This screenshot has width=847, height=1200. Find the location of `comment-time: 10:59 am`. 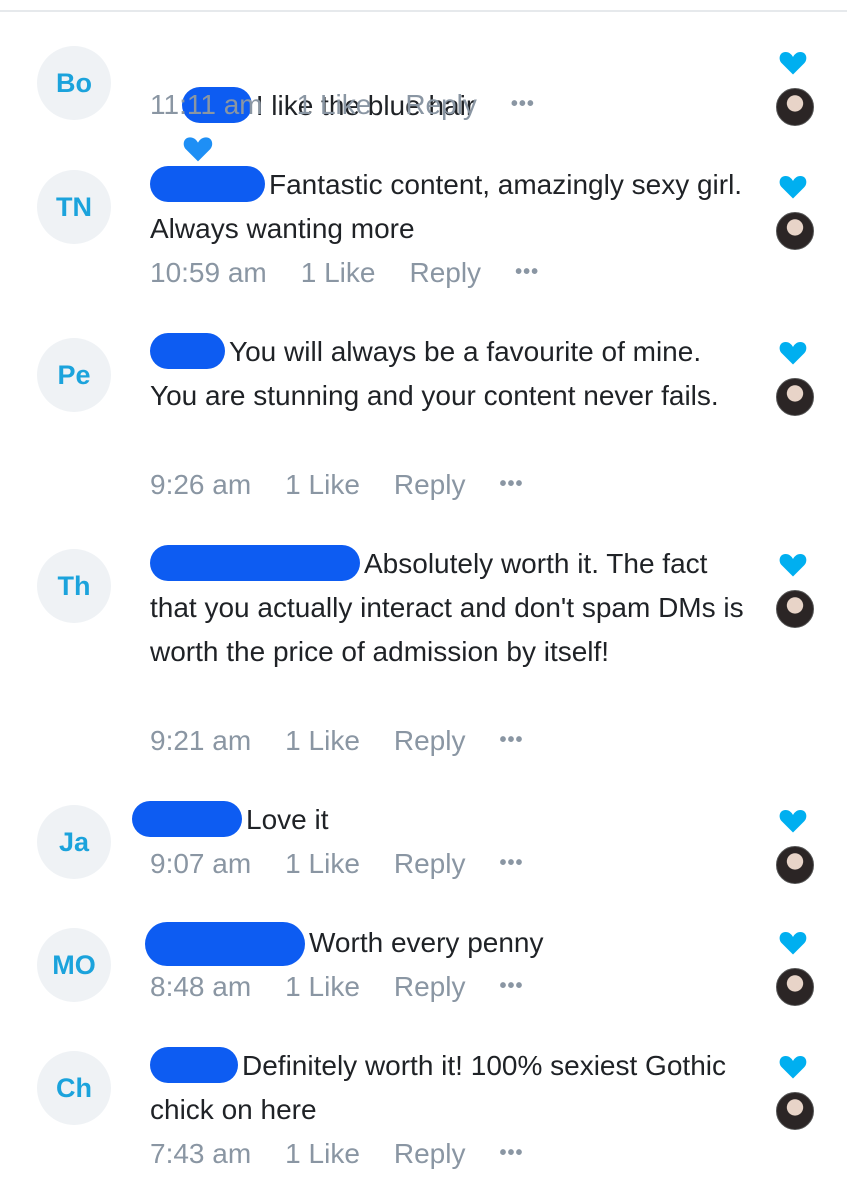

comment-time: 10:59 am is located at coordinates (208, 272).